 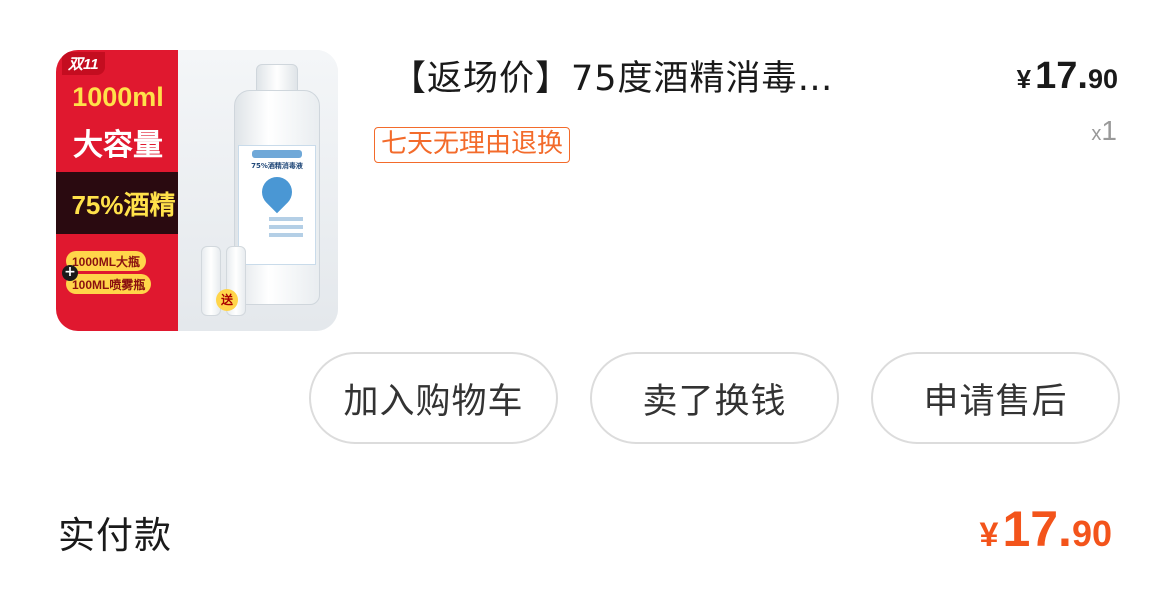 I want to click on gift-badge: 送, so click(x=227, y=300).